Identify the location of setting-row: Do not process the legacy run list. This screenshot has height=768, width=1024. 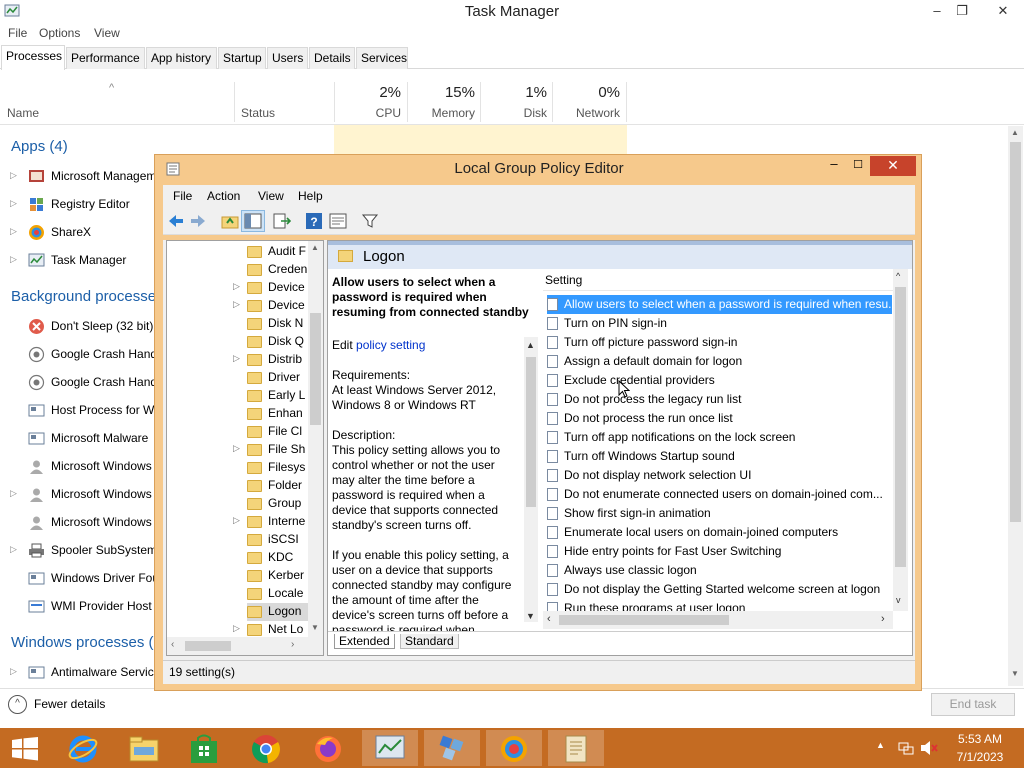
(719, 399).